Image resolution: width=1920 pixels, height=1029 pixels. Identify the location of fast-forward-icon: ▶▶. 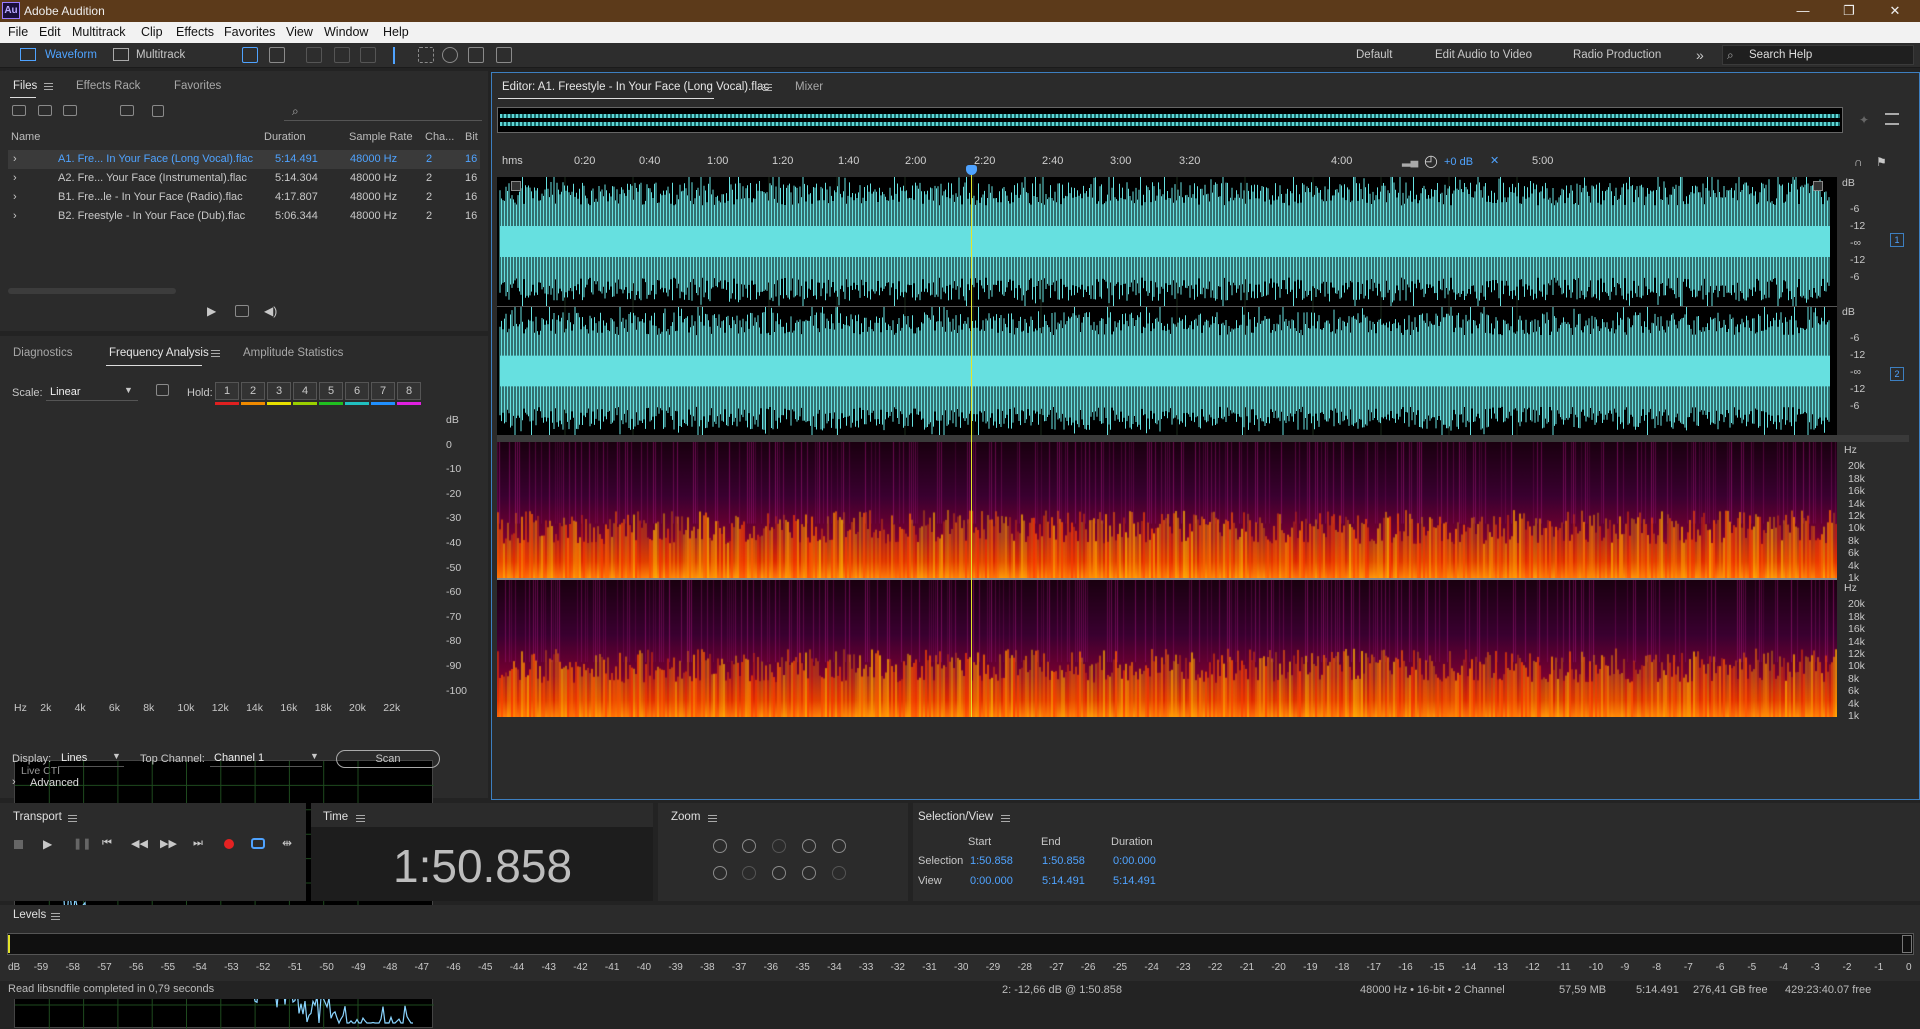
(168, 843).